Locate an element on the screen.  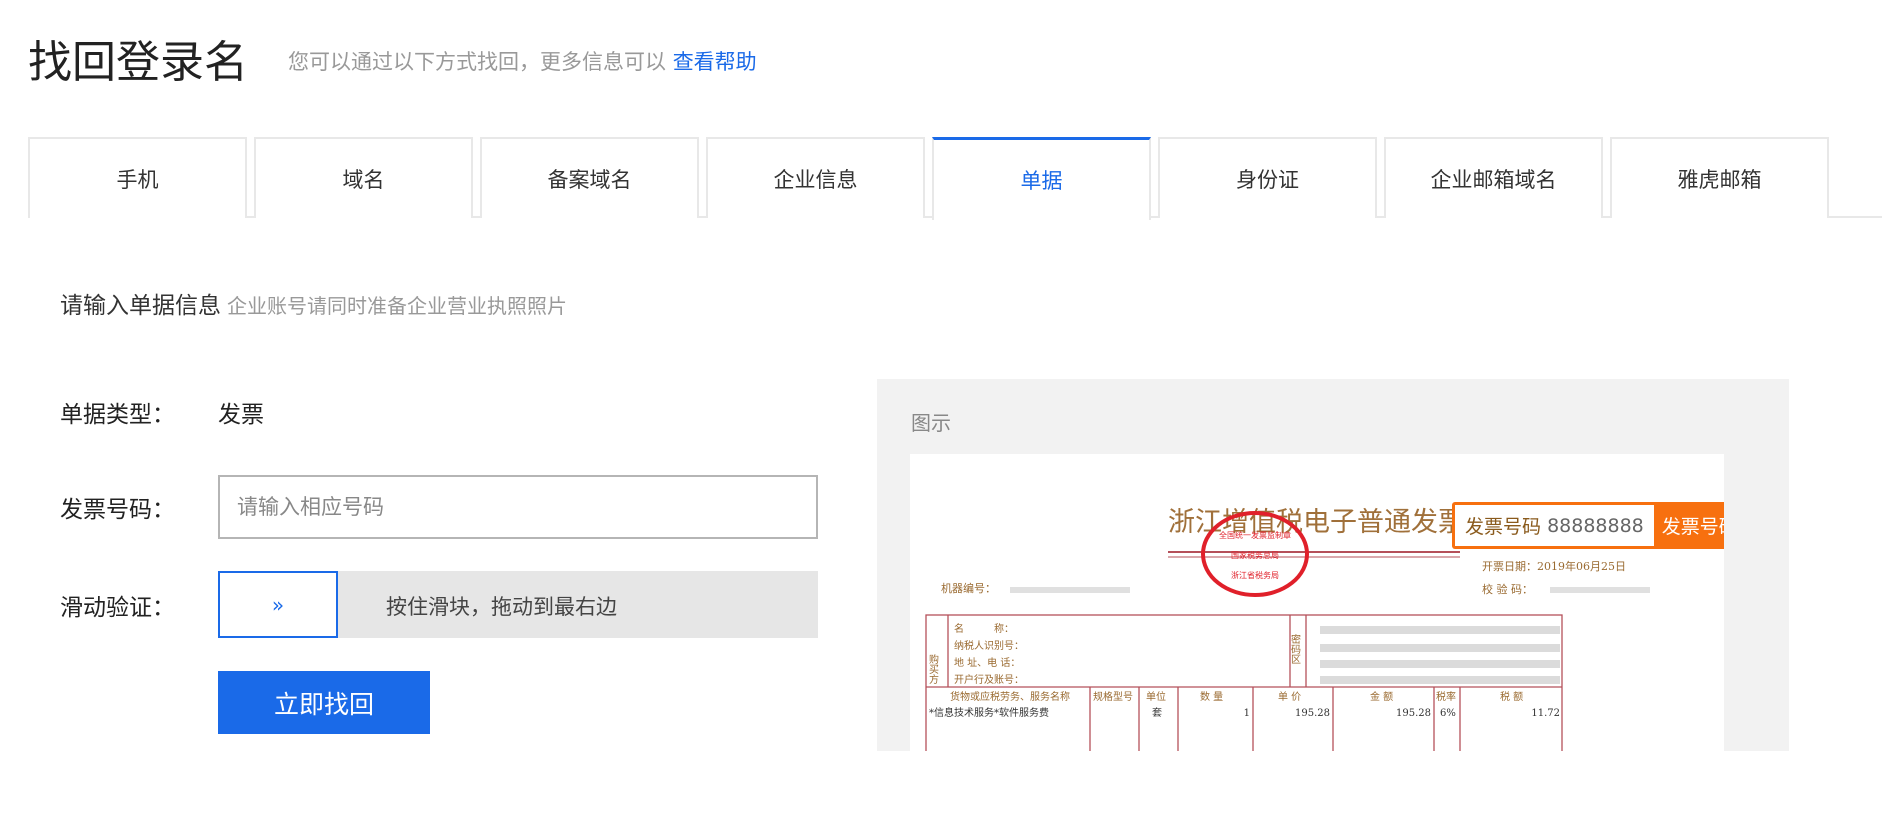
invoice-number-callout: 发票号码 88888888 发票号码 is located at coordinates (1588, 525).